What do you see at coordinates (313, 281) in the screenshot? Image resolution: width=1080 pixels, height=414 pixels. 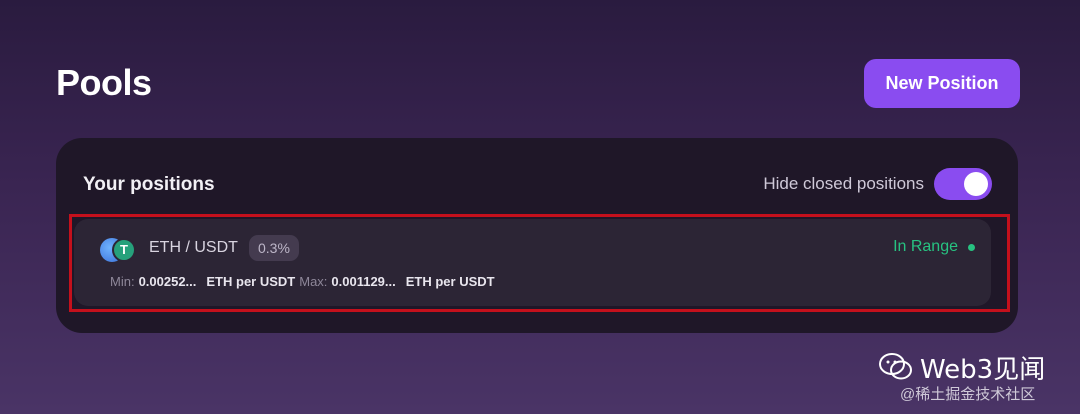 I see `max-label: Max:` at bounding box center [313, 281].